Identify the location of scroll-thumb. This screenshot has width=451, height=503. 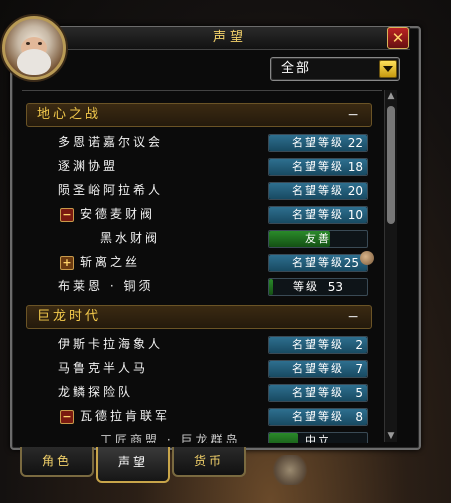
(391, 165).